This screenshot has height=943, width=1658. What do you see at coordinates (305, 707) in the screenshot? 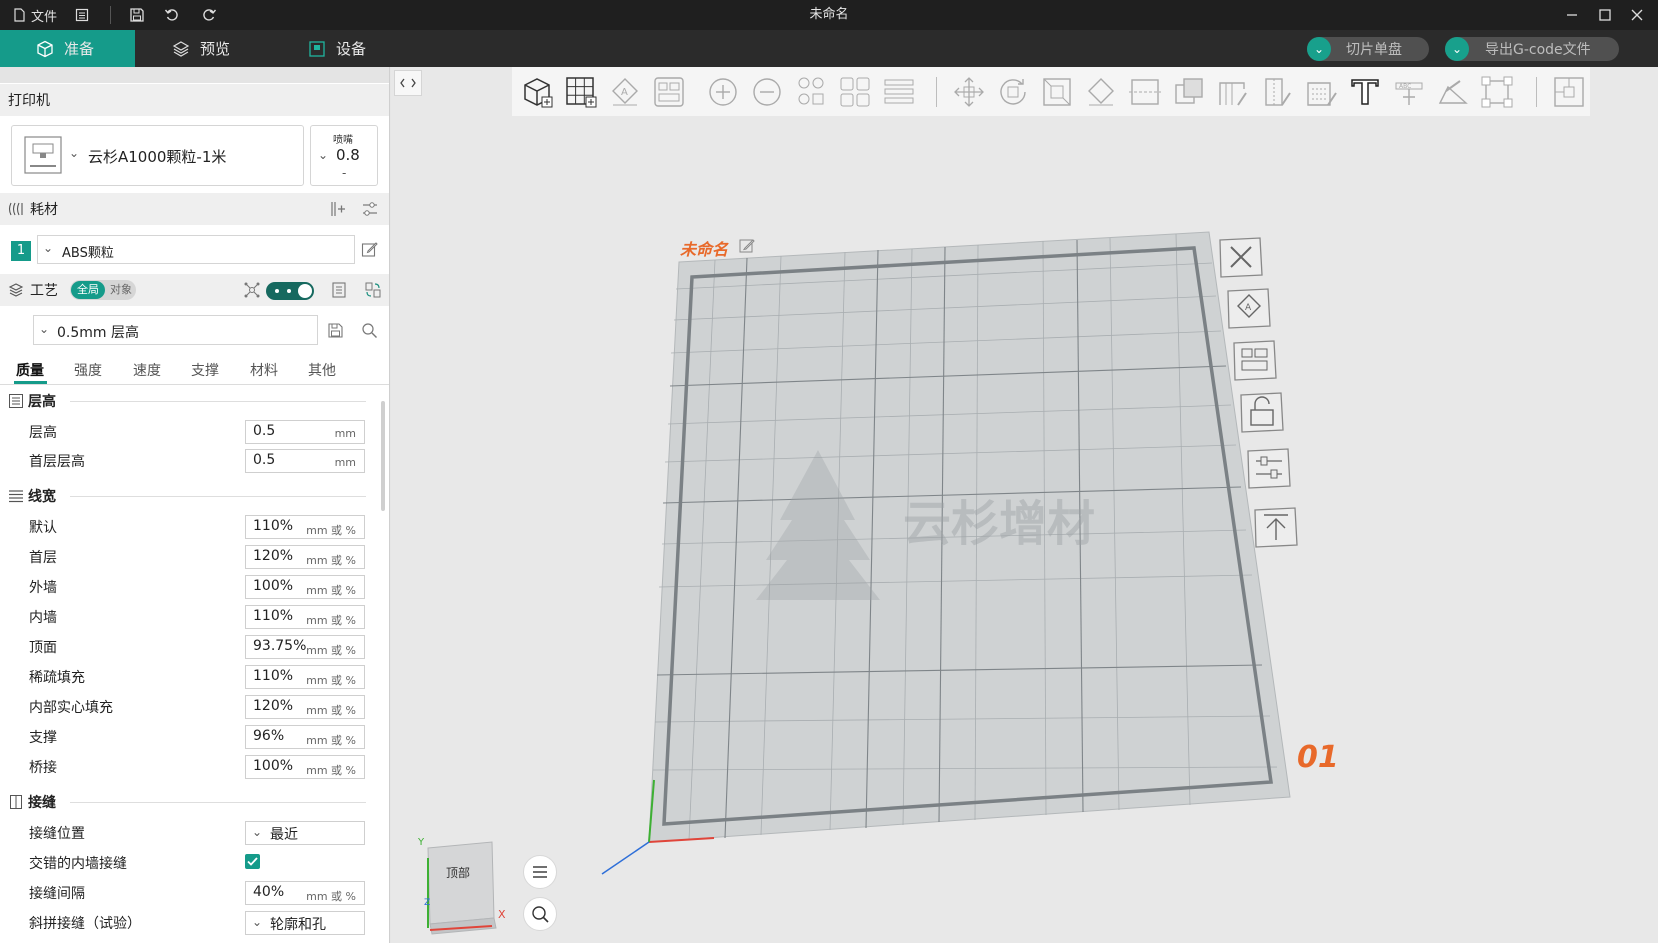
I see `internal-solid-infill-input: 120% mm 或 %` at bounding box center [305, 707].